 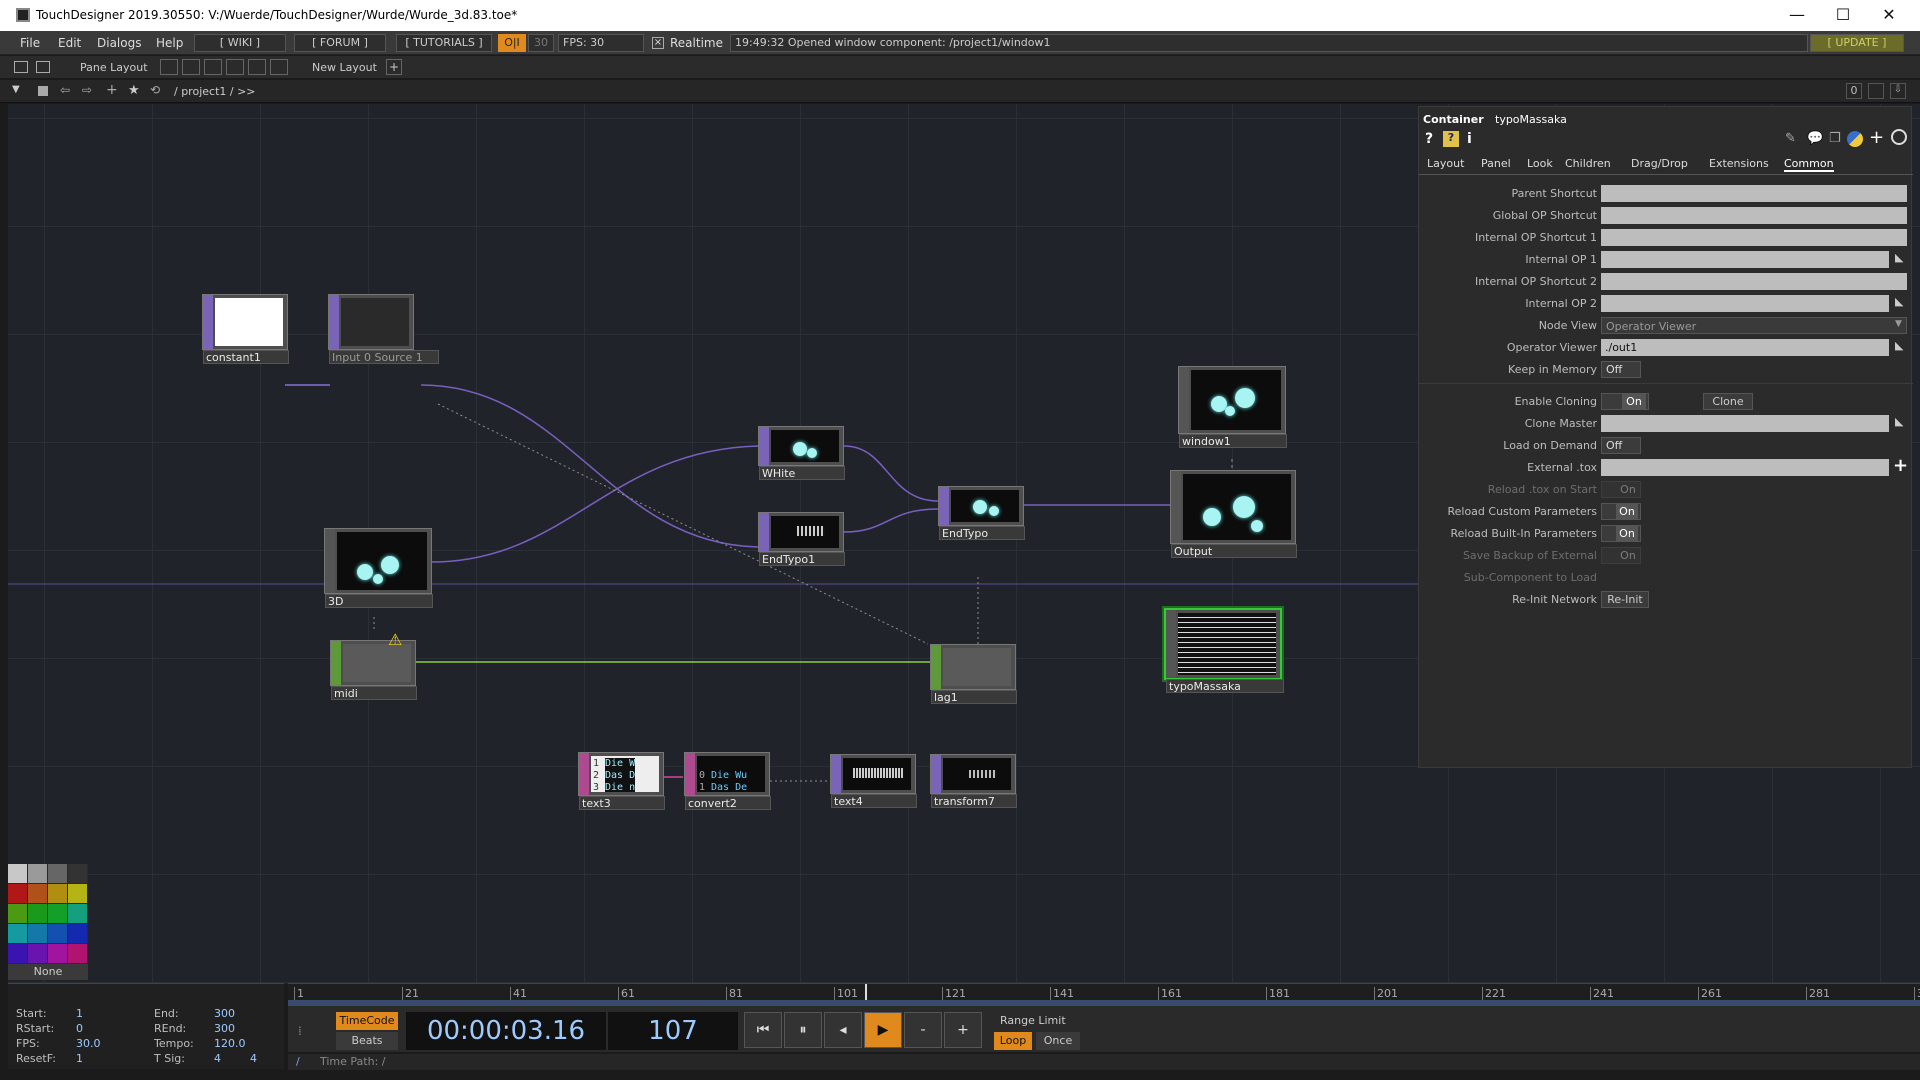 What do you see at coordinates (1899, 137) in the screenshot?
I see `target-icon` at bounding box center [1899, 137].